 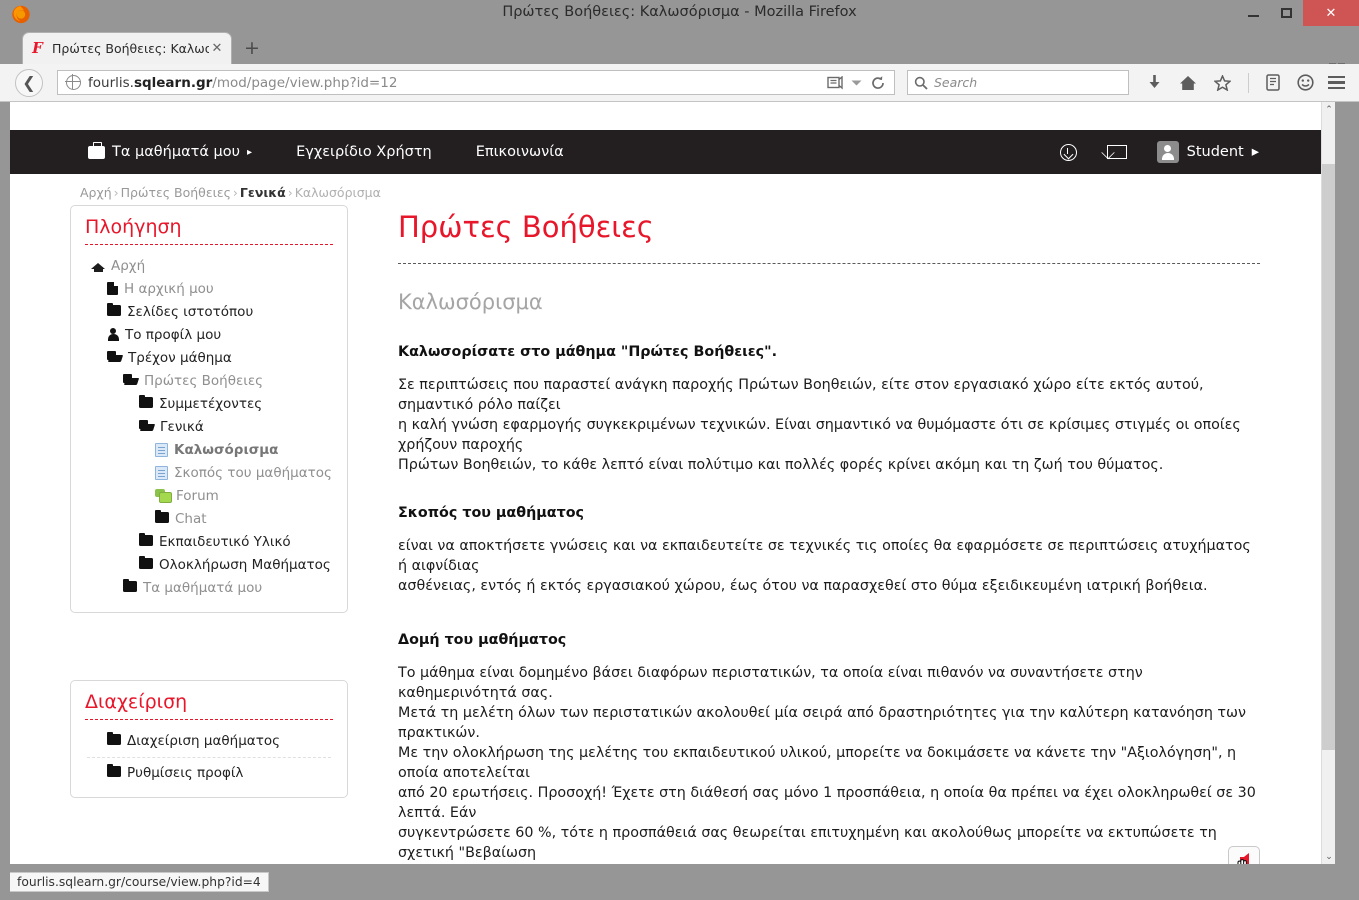 I want to click on nav-item-label: Τα μαθήματά μου, so click(x=176, y=152).